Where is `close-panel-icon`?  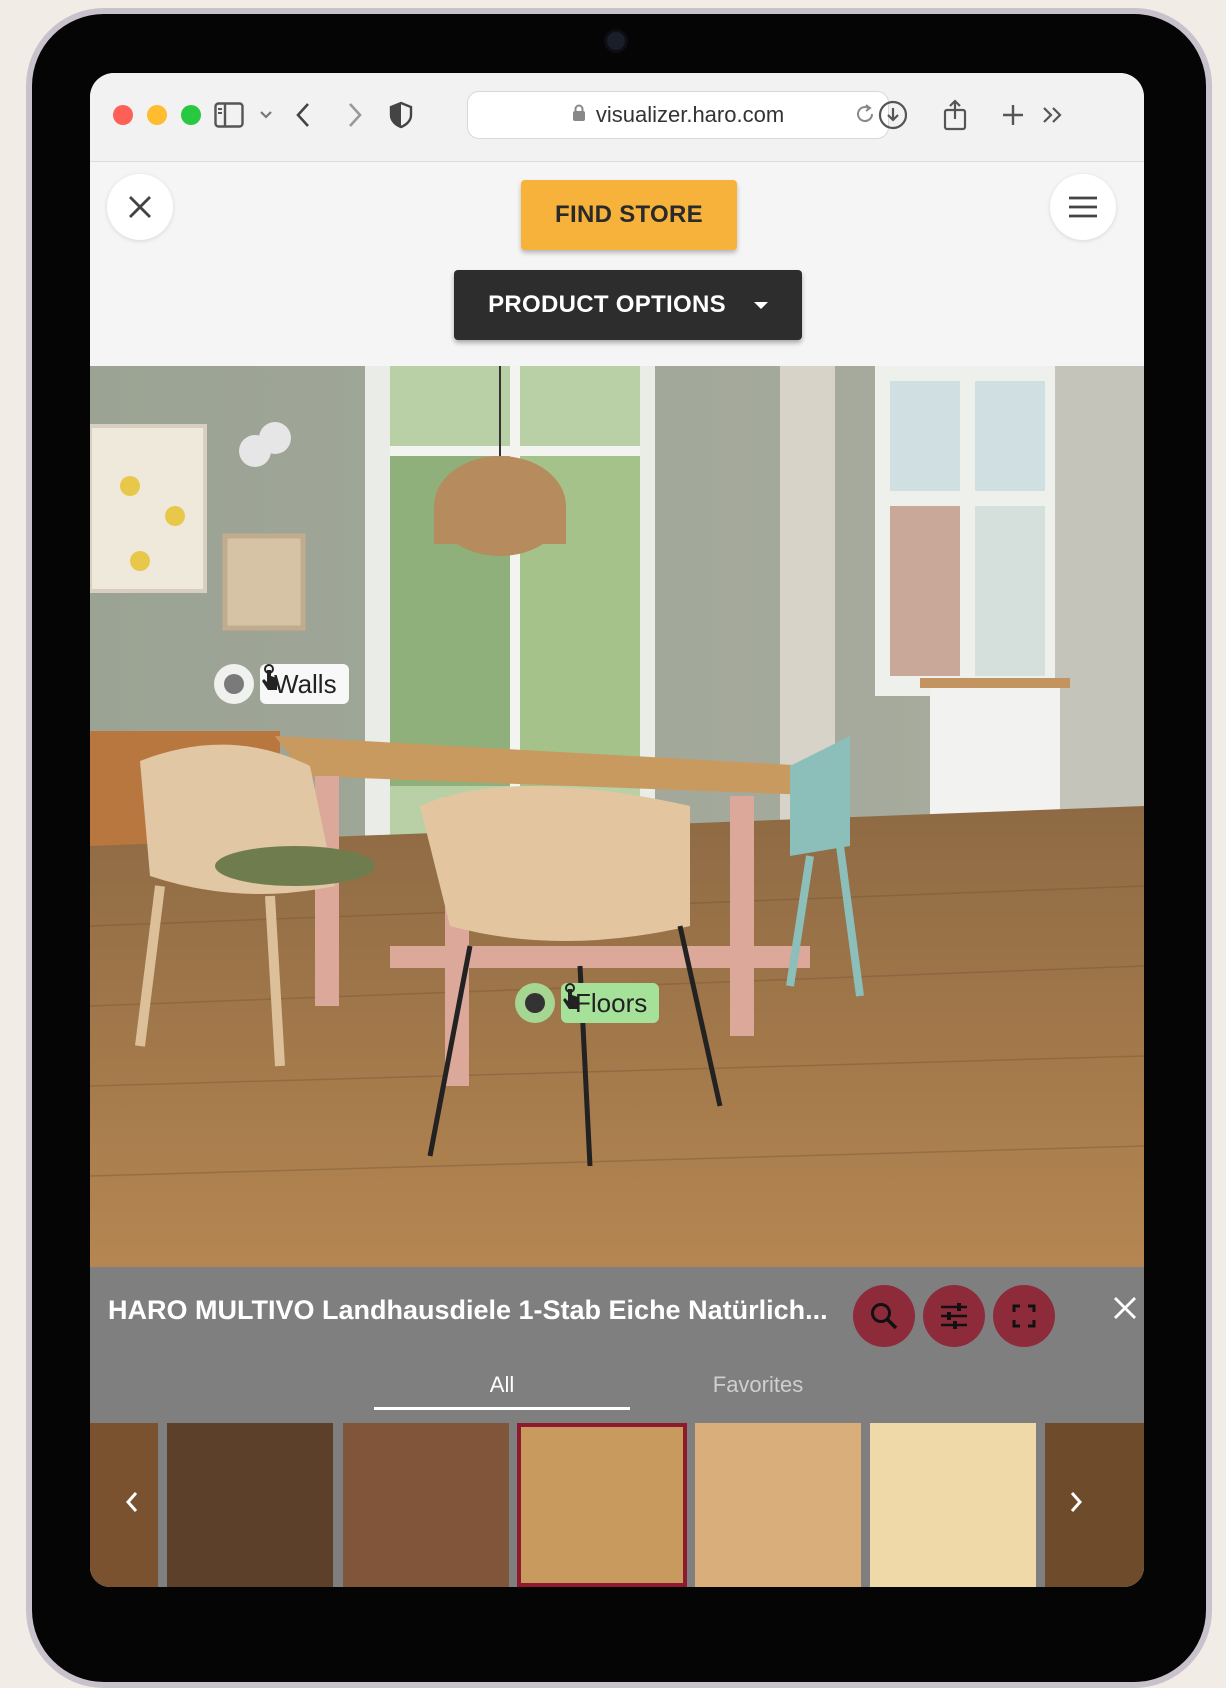 close-panel-icon is located at coordinates (1125, 1310).